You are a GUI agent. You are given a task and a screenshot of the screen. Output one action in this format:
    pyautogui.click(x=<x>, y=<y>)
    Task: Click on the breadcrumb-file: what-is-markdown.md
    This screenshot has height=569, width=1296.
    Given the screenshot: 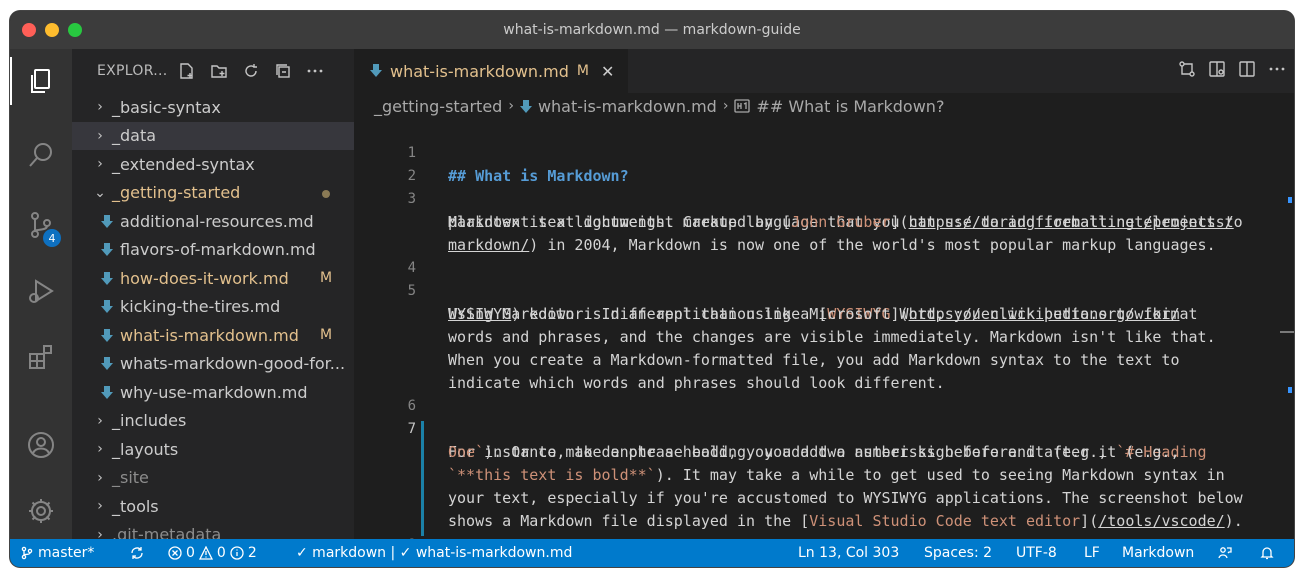 What is the action you would take?
    pyautogui.click(x=627, y=106)
    